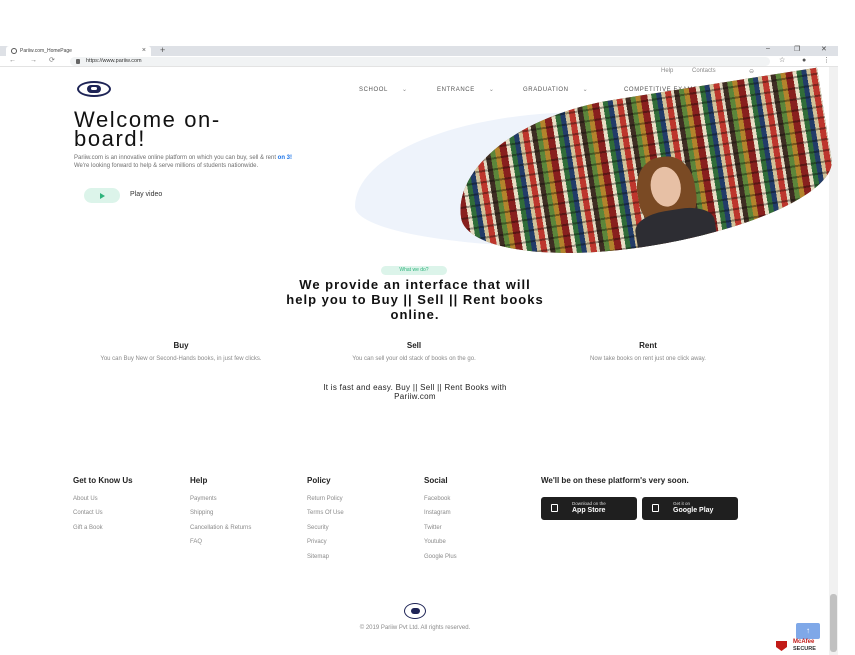 The image size is (855, 655). I want to click on nav-graduation-label: GRADUATION, so click(546, 90).